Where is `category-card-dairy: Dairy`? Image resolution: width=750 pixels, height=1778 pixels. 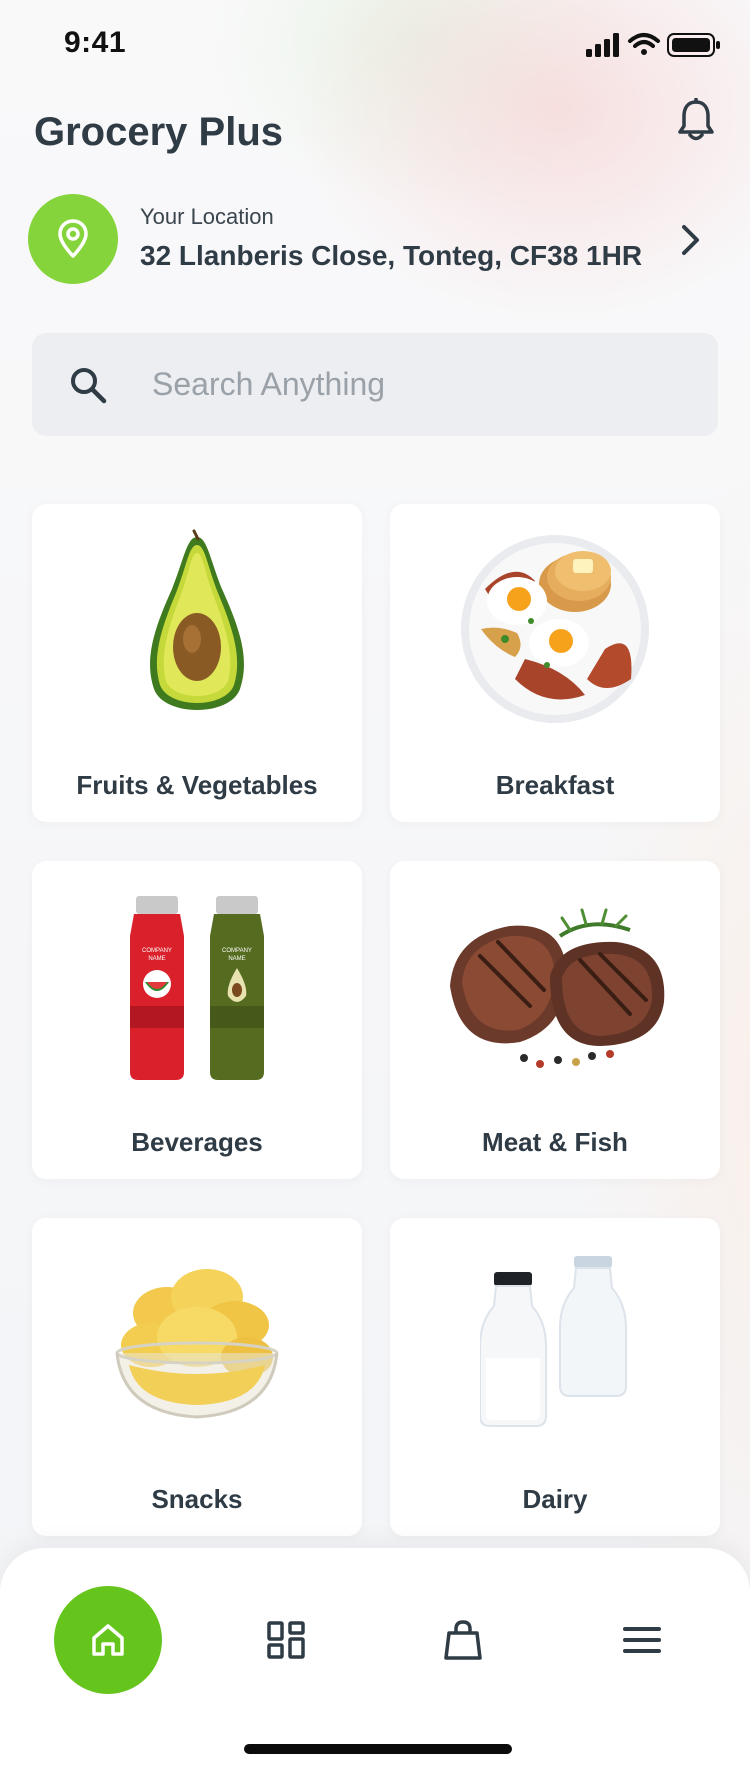 category-card-dairy: Dairy is located at coordinates (555, 1377).